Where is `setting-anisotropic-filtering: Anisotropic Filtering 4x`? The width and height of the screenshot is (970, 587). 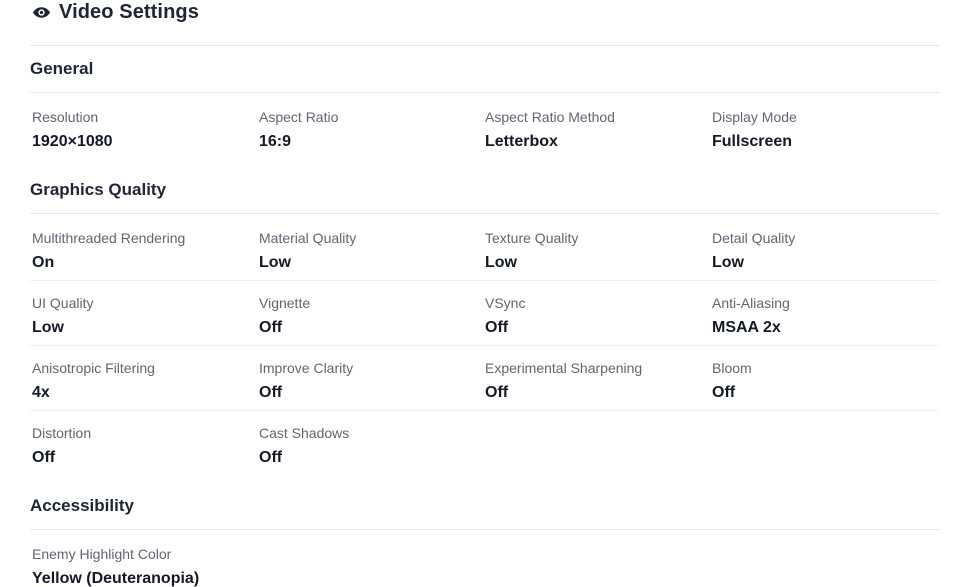
setting-anisotropic-filtering: Anisotropic Filtering 4x is located at coordinates (142, 381).